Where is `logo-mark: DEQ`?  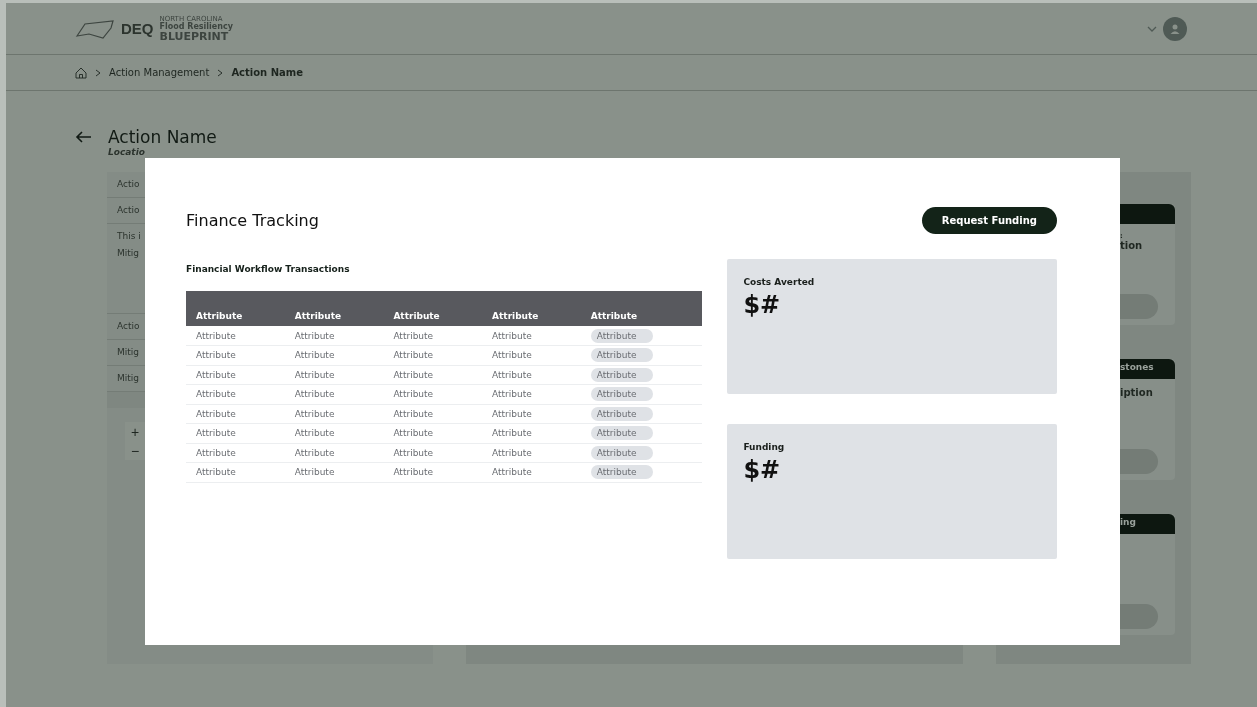
logo-mark: DEQ is located at coordinates (137, 28).